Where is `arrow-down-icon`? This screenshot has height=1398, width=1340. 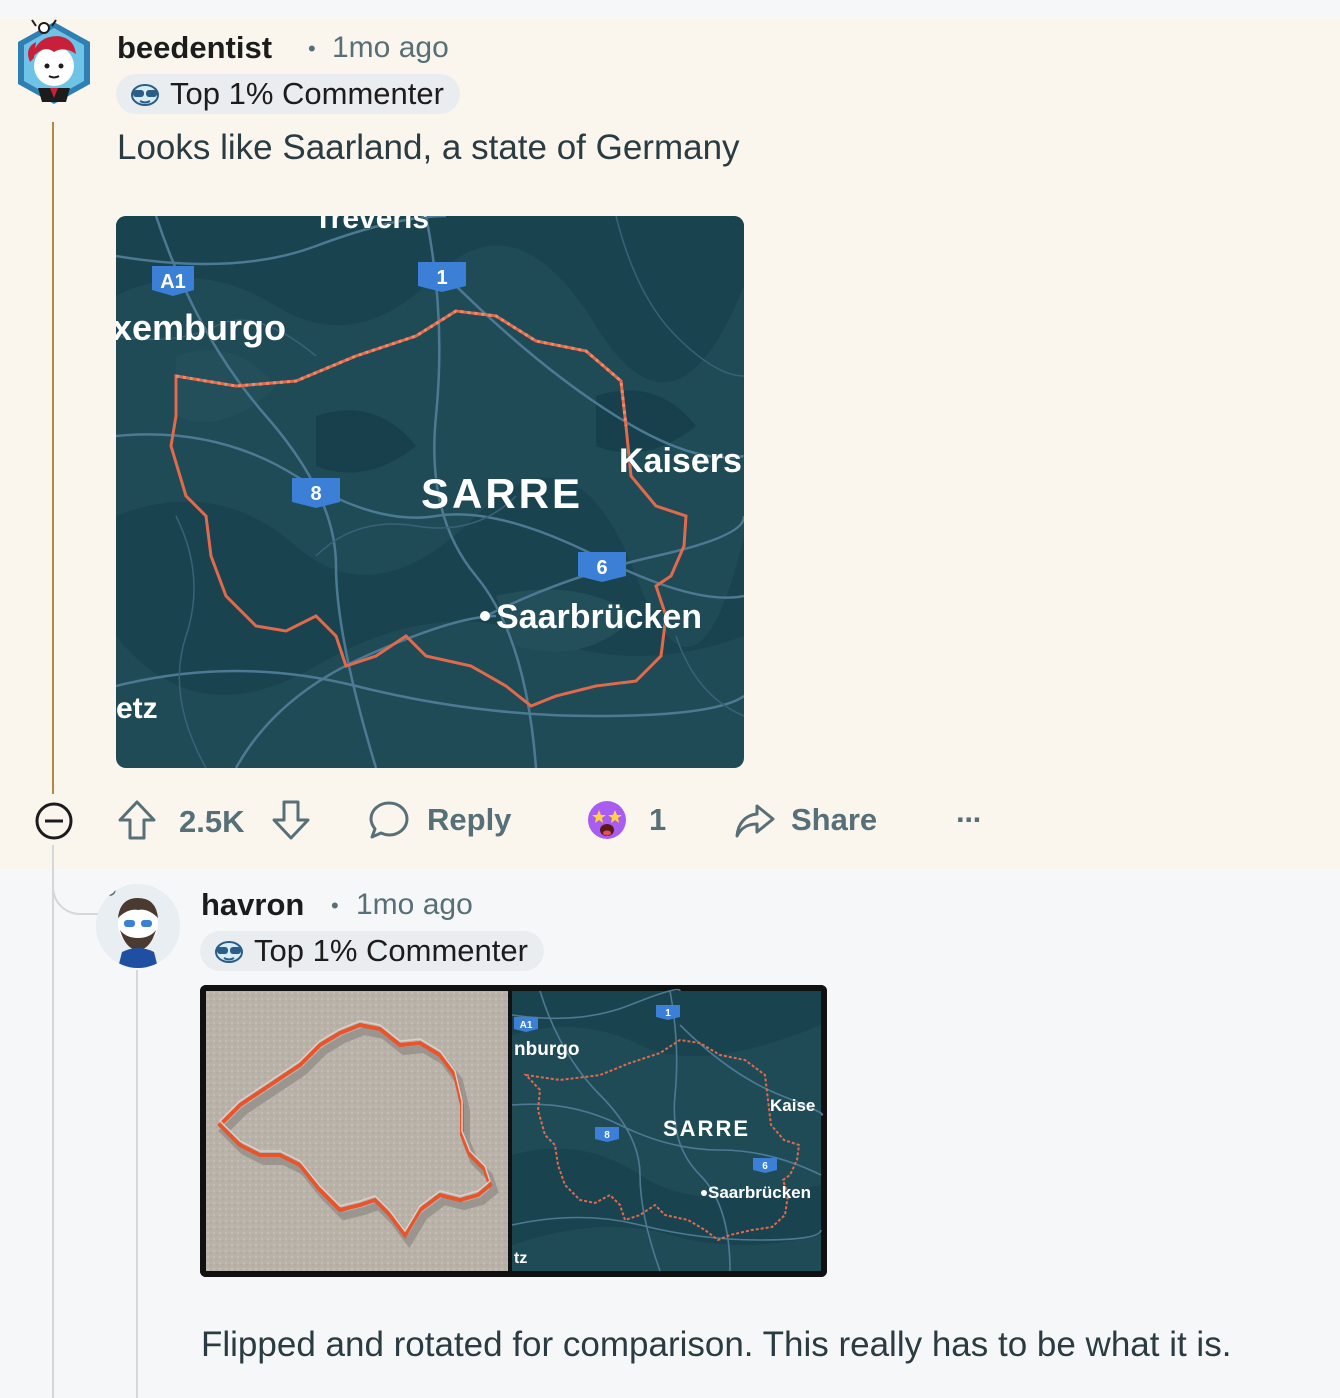
arrow-down-icon is located at coordinates (291, 820).